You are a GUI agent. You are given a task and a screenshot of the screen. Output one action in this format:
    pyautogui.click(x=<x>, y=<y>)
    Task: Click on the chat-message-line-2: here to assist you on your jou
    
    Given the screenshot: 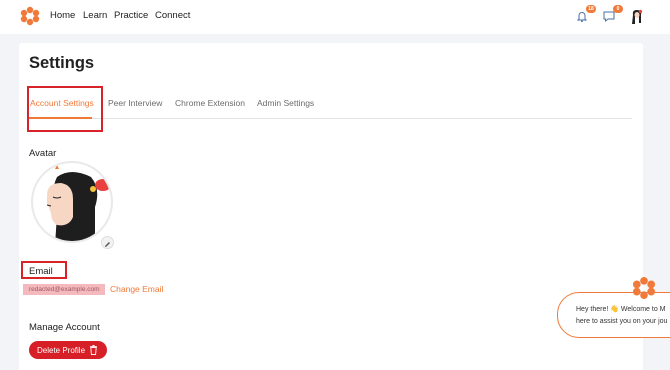 What is the action you would take?
    pyautogui.click(x=622, y=321)
    